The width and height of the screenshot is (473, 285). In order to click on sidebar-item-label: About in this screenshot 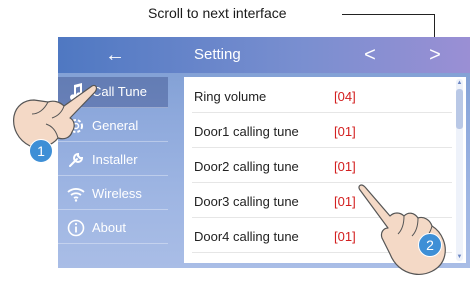, I will do `click(109, 227)`.